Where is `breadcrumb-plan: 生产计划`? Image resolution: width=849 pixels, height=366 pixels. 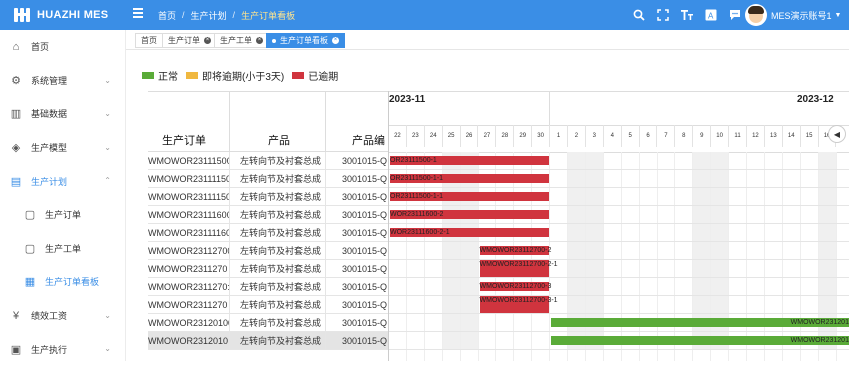
breadcrumb-plan: 生产计划 is located at coordinates (209, 15).